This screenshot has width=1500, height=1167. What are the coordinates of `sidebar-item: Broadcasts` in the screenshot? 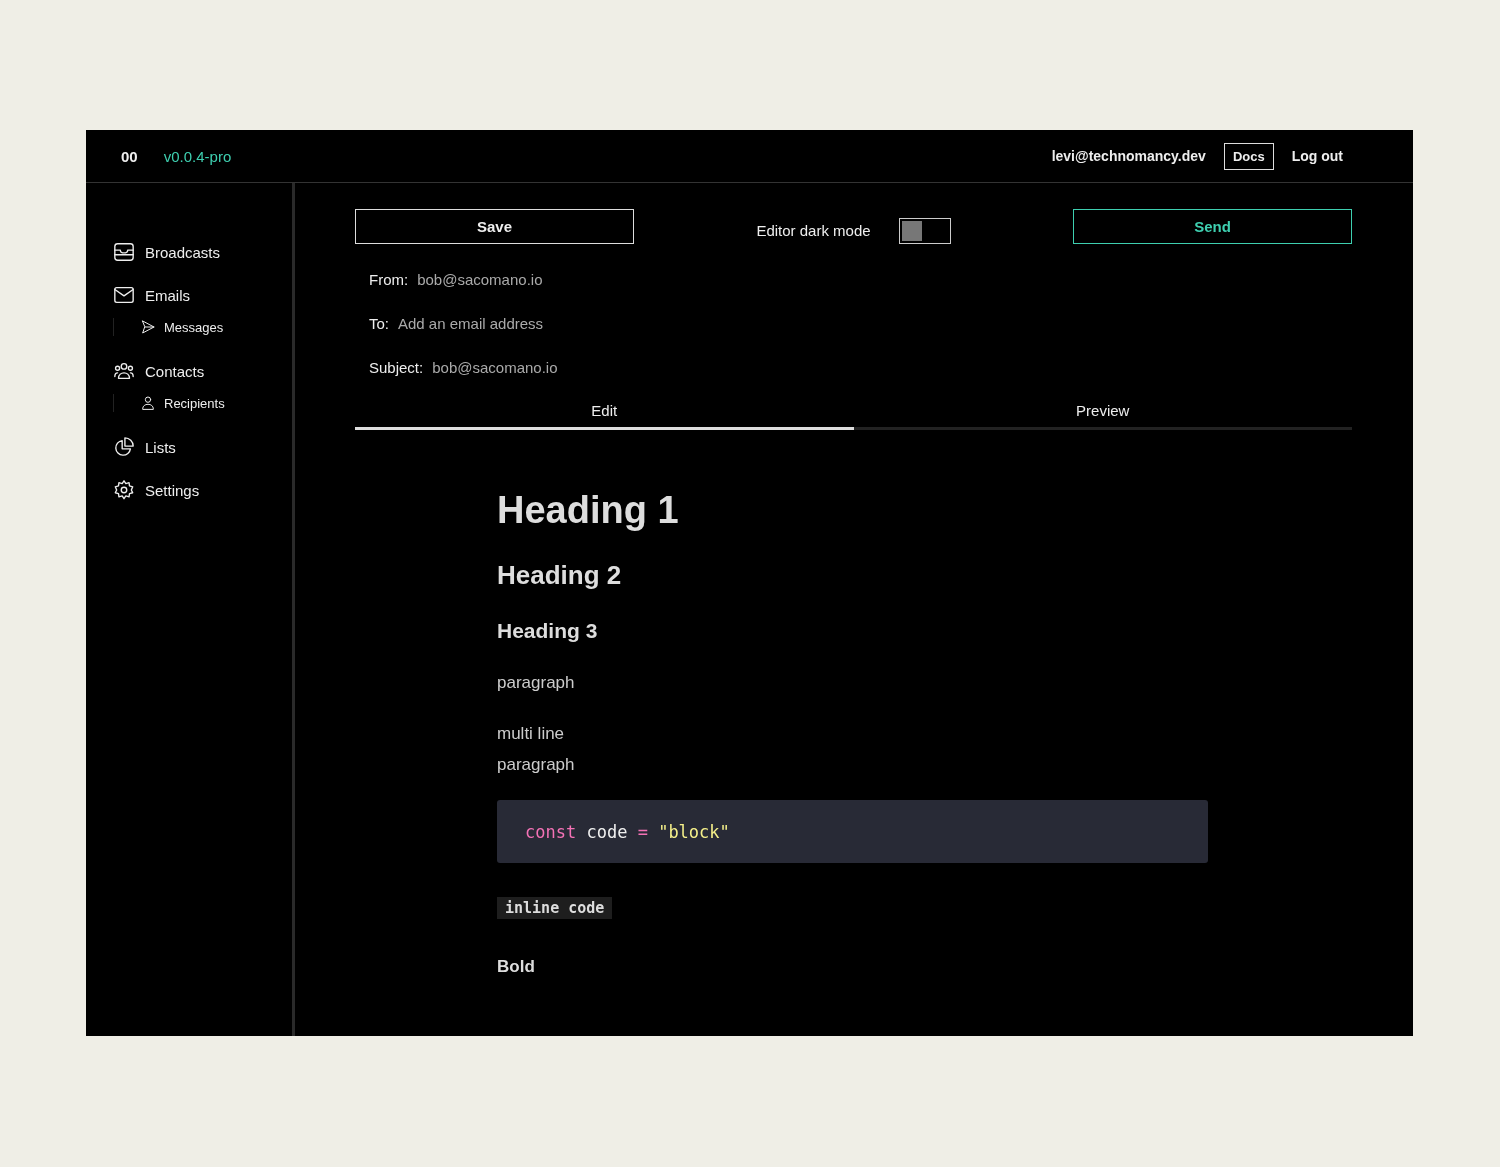 It's located at (167, 252).